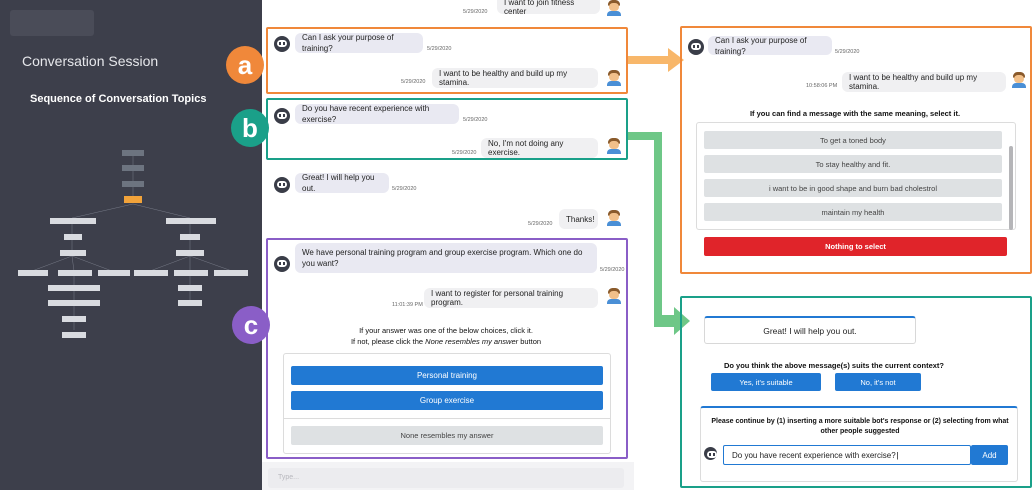 Image resolution: width=1034 pixels, height=490 pixels. What do you see at coordinates (388, 341) in the screenshot?
I see `prompt-prefix: If not, please click the` at bounding box center [388, 341].